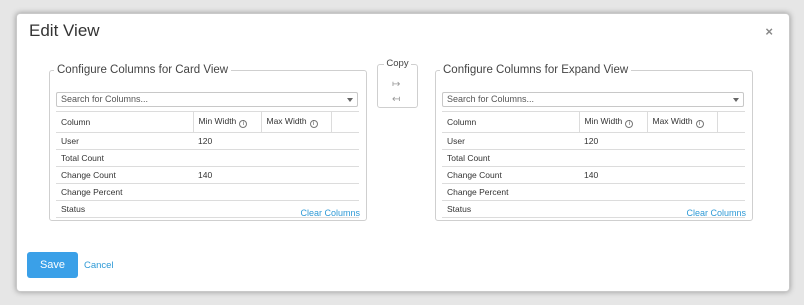 This screenshot has height=305, width=804. Describe the element at coordinates (396, 99) in the screenshot. I see `arrow-left-icon: ↤` at that location.